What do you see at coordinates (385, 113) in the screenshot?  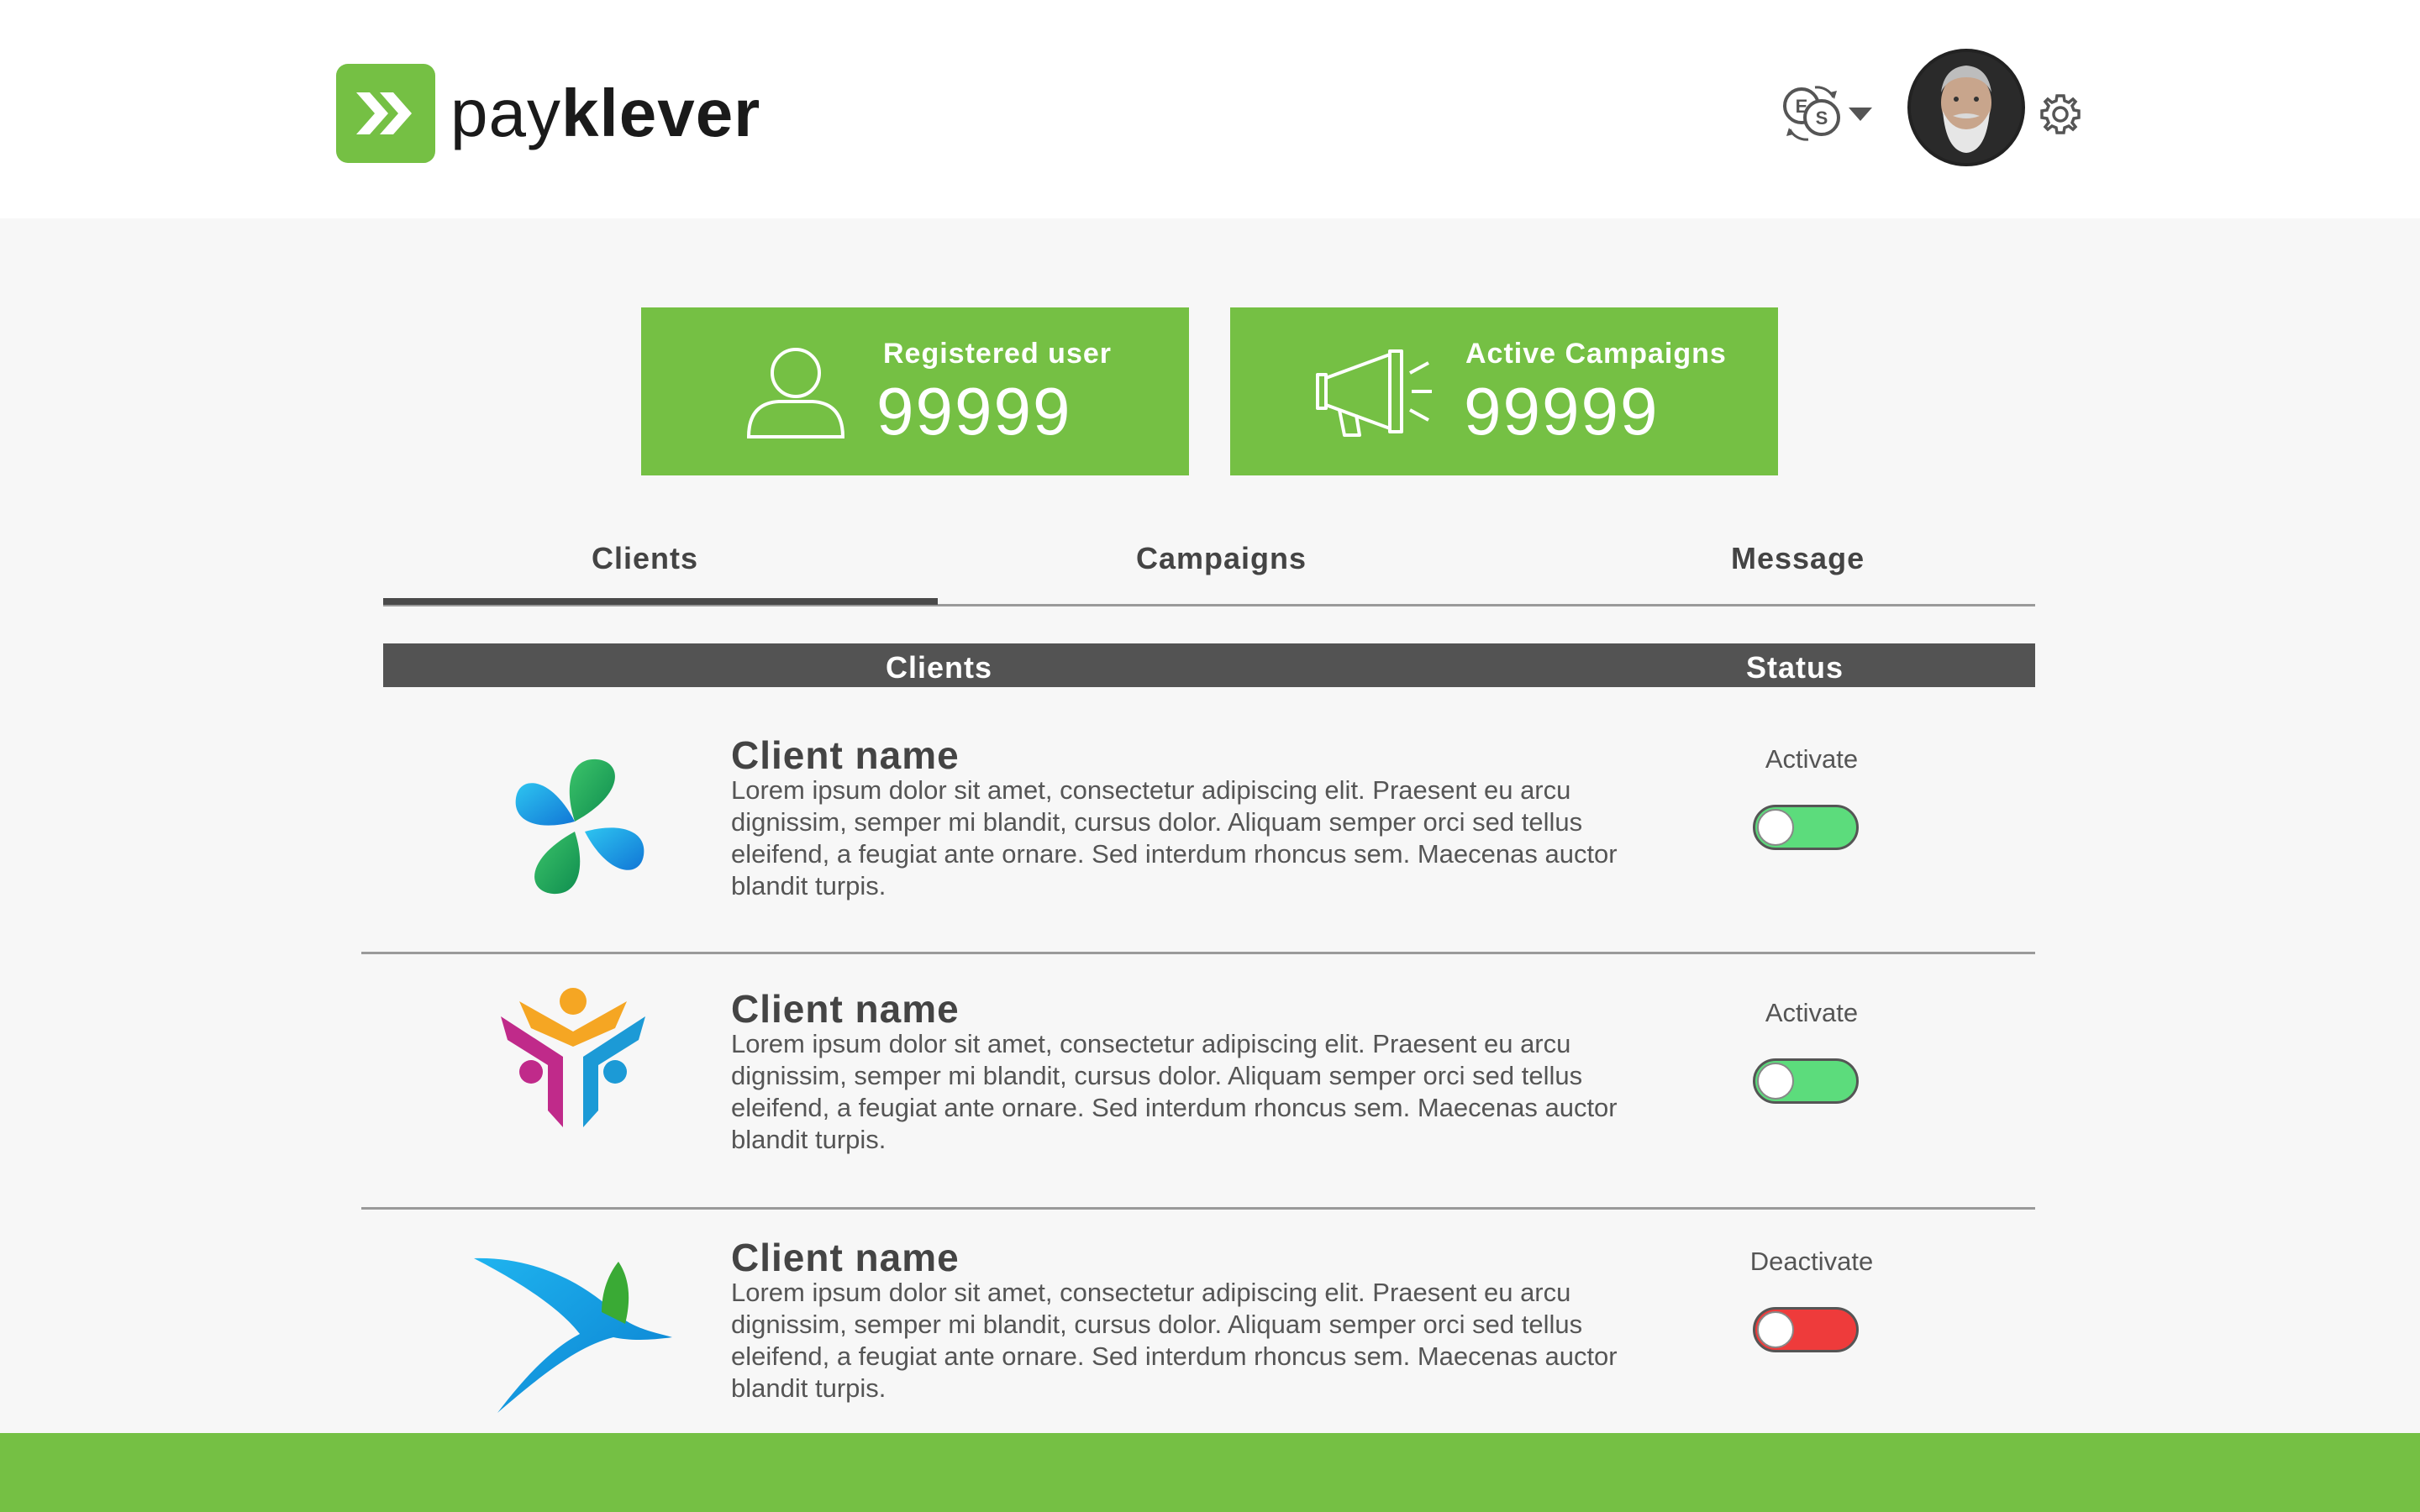 I see `double-chevron-logo-icon` at bounding box center [385, 113].